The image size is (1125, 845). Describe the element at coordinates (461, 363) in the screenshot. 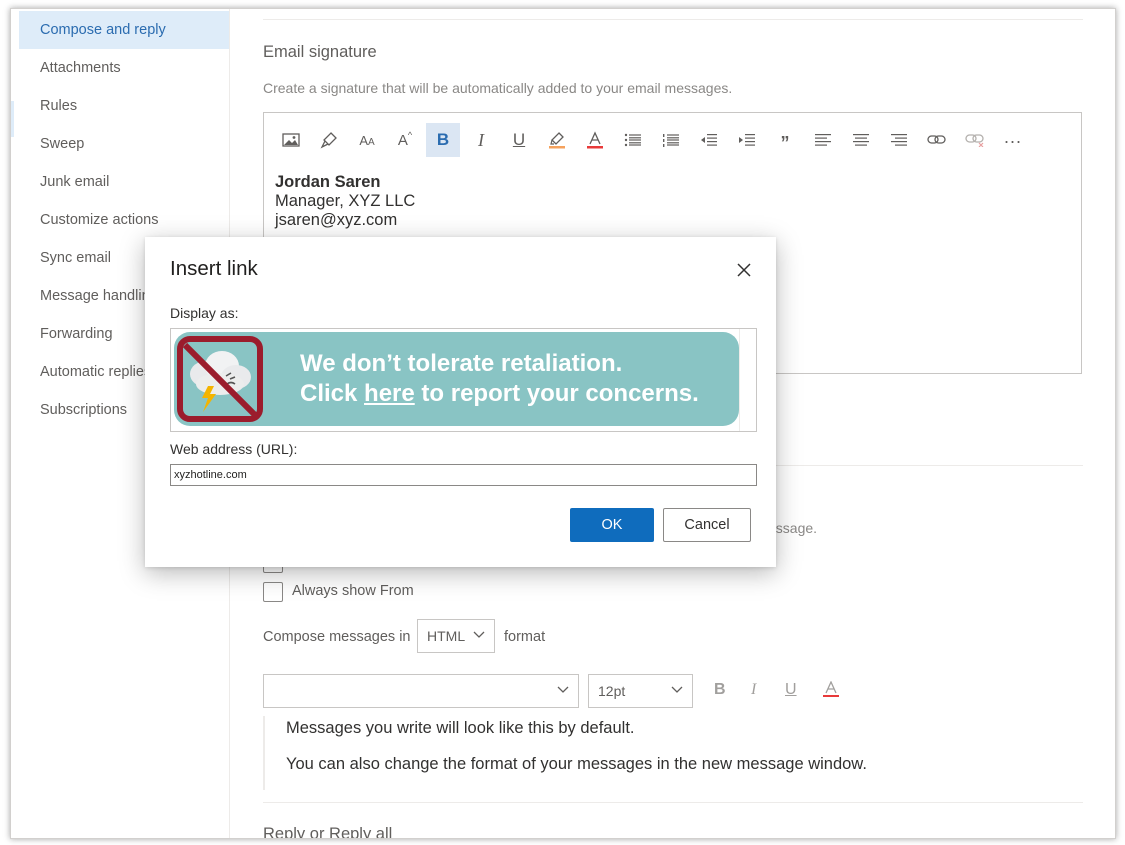

I see `banner-line-1: We don’t tolerate retaliation.` at that location.